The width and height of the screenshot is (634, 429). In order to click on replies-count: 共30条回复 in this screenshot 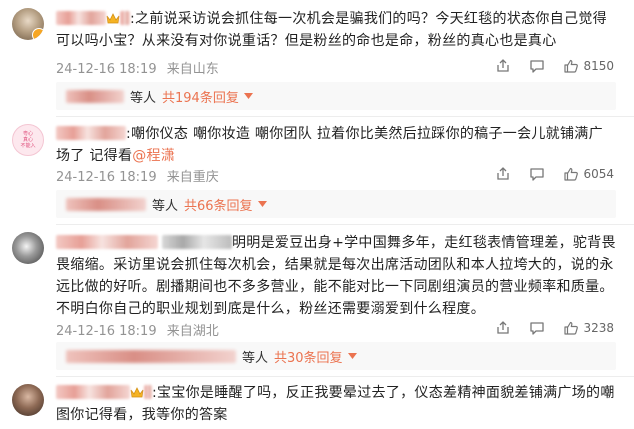, I will do `click(308, 358)`.